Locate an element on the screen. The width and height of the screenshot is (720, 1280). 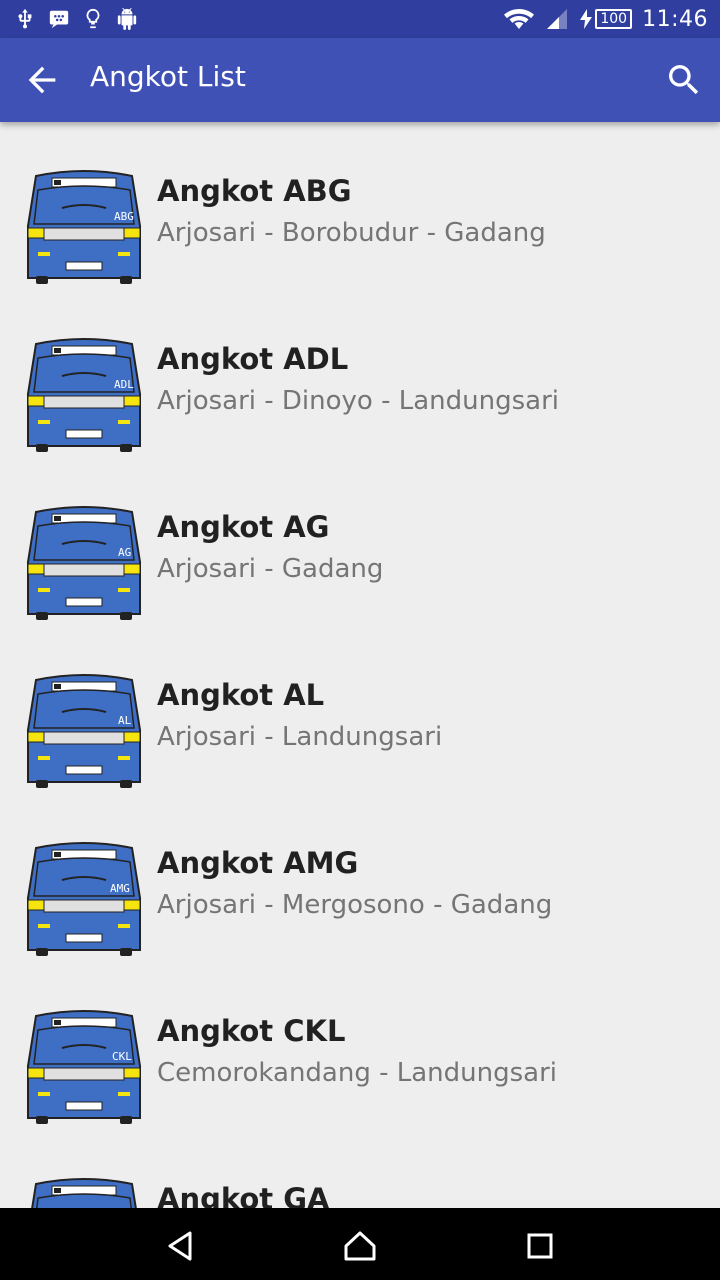
wifi-icon is located at coordinates (519, 19).